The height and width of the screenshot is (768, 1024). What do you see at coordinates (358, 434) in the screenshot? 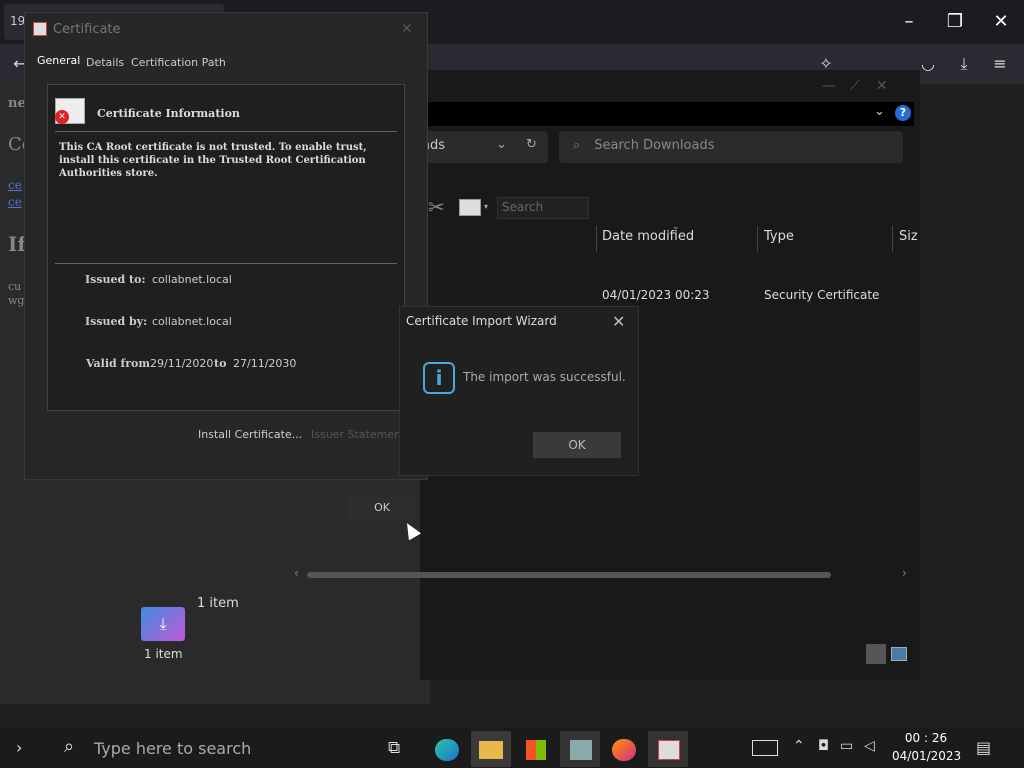
I see `issuer-statement-button: Issuer Statement` at bounding box center [358, 434].